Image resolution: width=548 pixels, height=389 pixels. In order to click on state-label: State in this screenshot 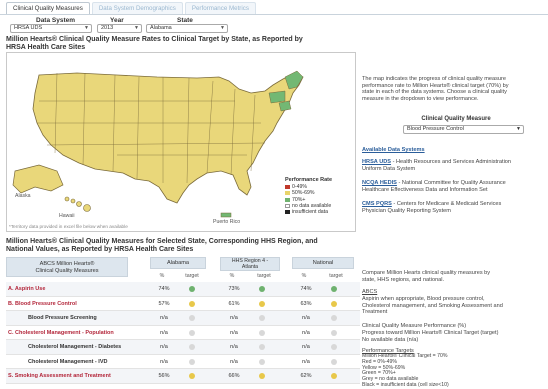, I will do `click(185, 20)`.